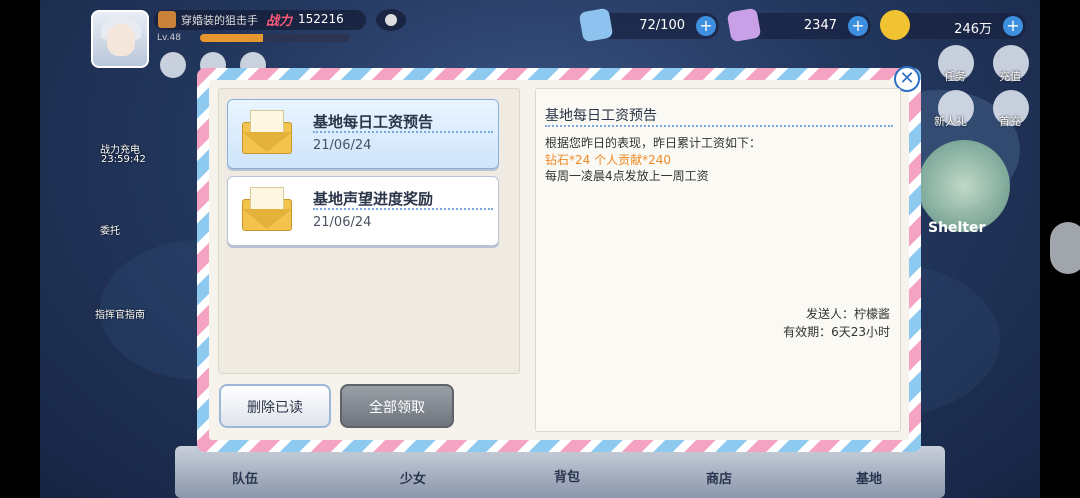 This screenshot has width=1080, height=498. What do you see at coordinates (167, 19) in the screenshot?
I see `rank-icon` at bounding box center [167, 19].